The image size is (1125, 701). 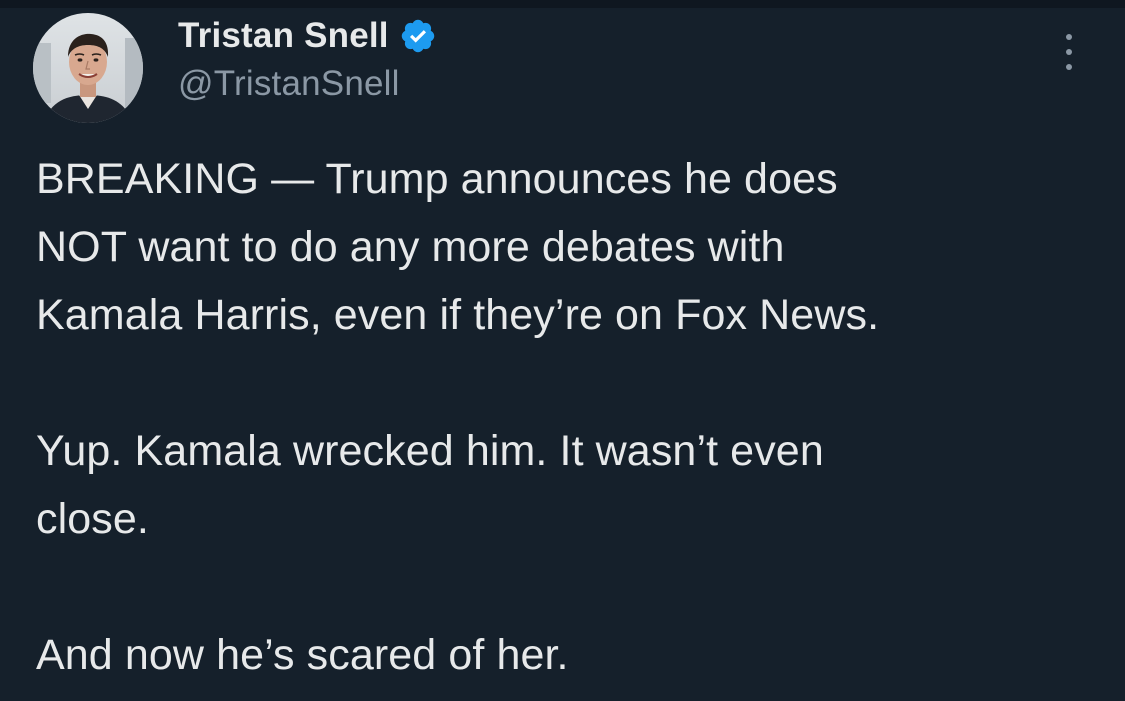 What do you see at coordinates (289, 84) in the screenshot?
I see `author-handle: @TristanSnell` at bounding box center [289, 84].